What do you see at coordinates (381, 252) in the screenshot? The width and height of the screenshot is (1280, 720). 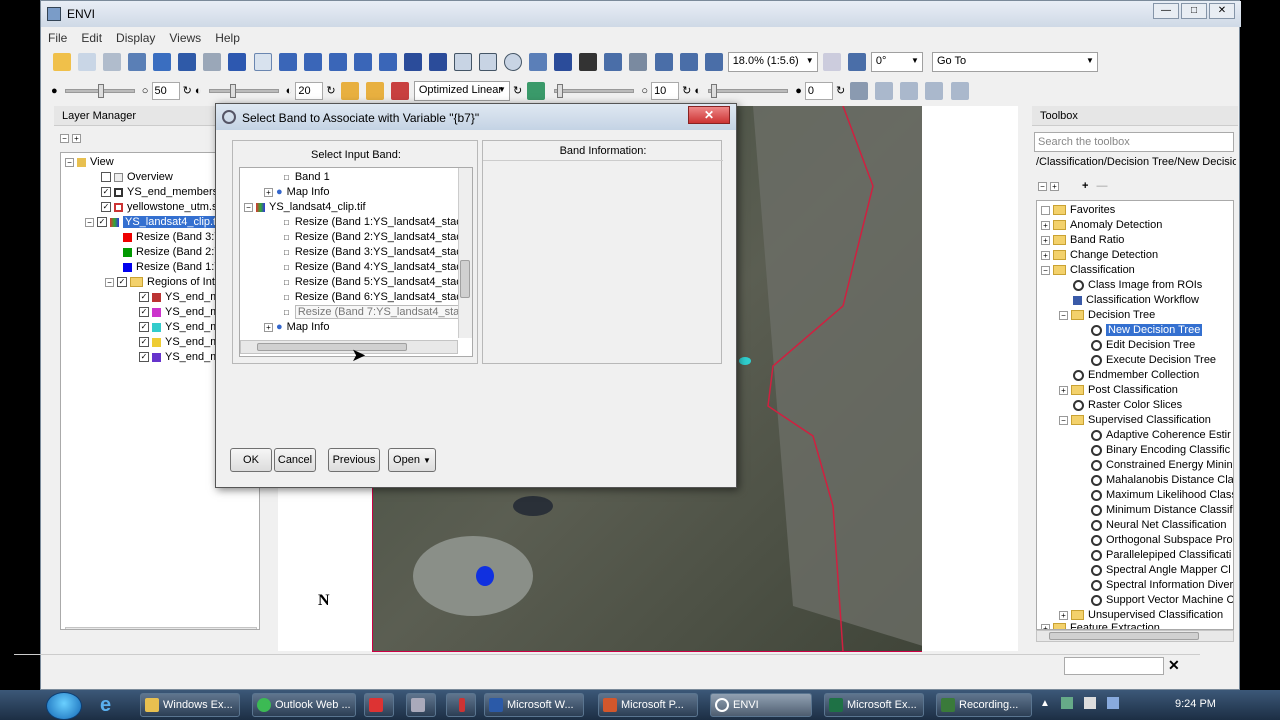 I see `band-item: Resize (Band 3:YS_landsat4_stack` at bounding box center [381, 252].